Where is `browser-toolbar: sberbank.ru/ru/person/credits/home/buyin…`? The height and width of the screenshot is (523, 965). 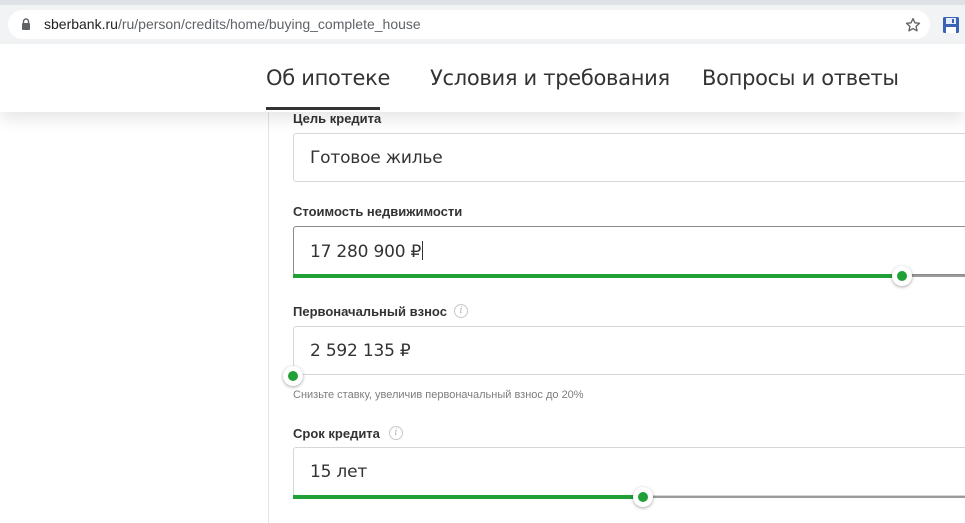 browser-toolbar: sberbank.ru/ru/person/credits/home/buyin… is located at coordinates (482, 22).